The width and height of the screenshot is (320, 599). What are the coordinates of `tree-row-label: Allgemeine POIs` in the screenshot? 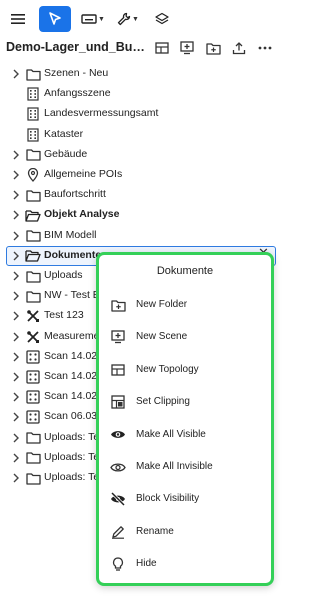 It's located at (83, 174).